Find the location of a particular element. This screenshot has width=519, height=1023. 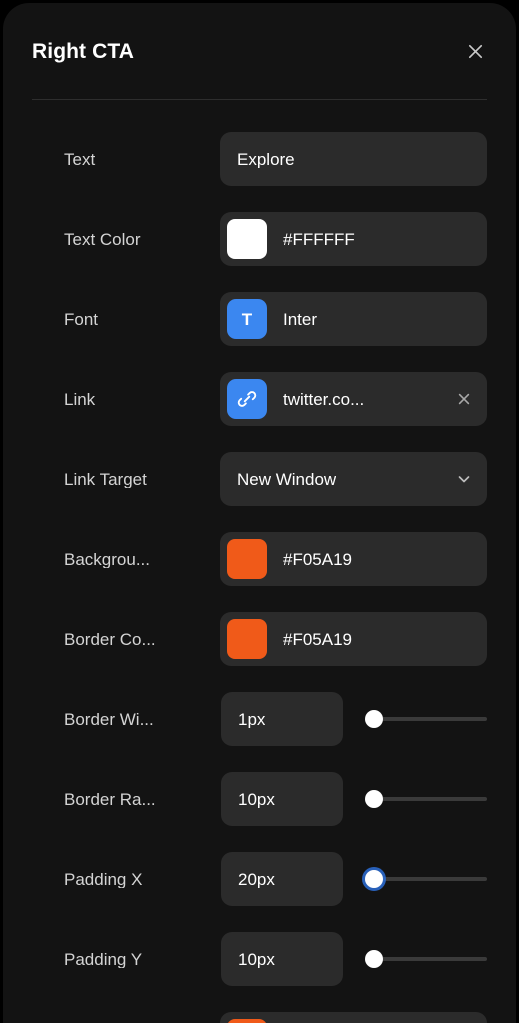

font-field: T Inter is located at coordinates (353, 319).